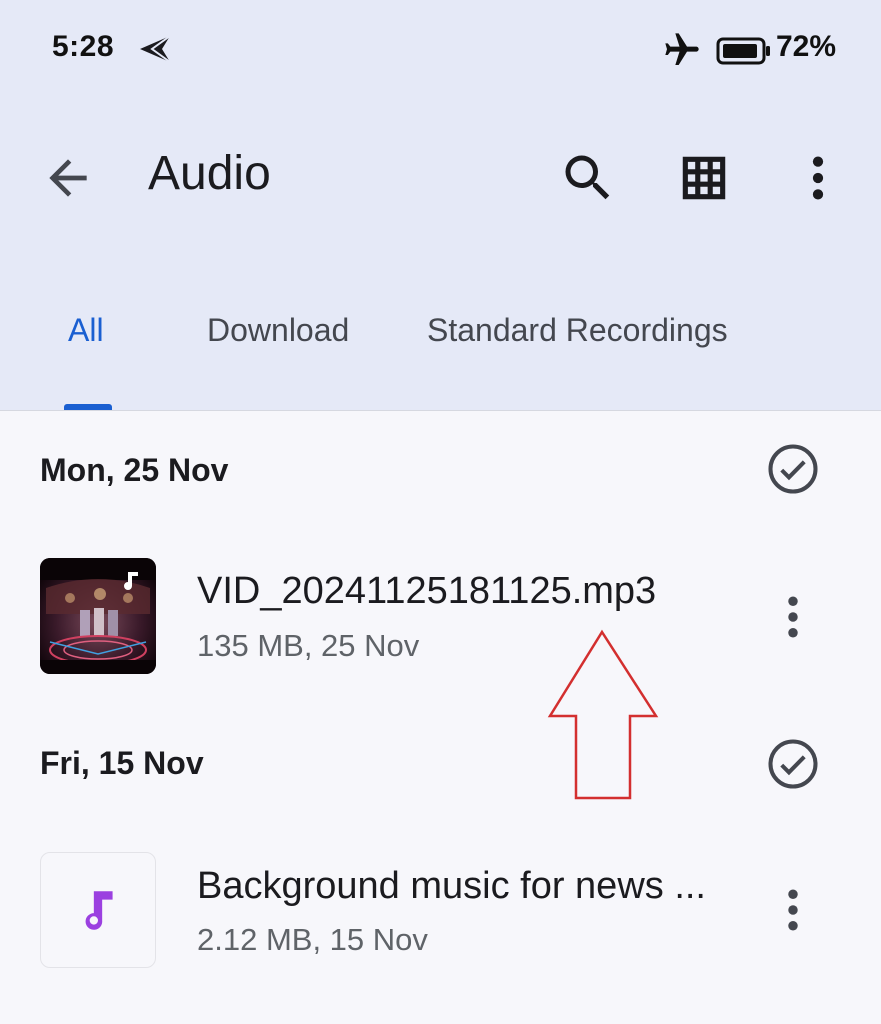  Describe the element at coordinates (603, 714) in the screenshot. I see `annotation-arrow` at that location.